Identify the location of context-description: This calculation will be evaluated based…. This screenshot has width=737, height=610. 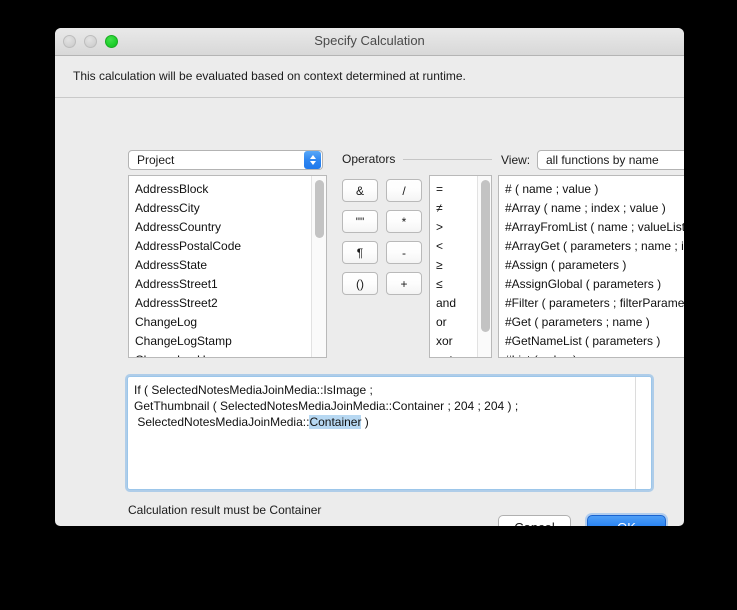
(269, 76).